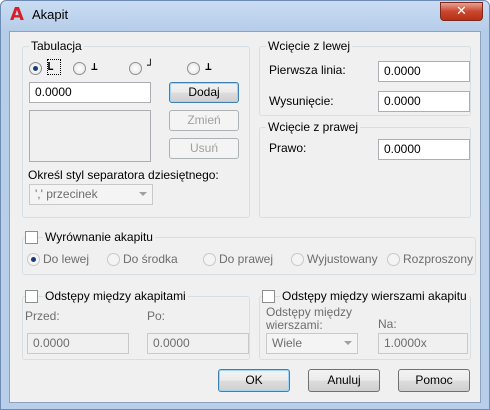  I want to click on first-line-label: Pierwsza linia:, so click(307, 70).